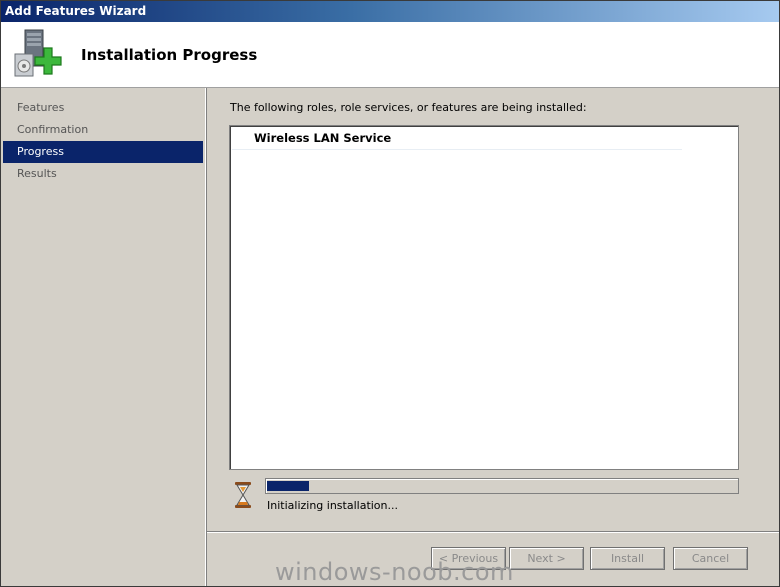 This screenshot has height=587, width=780. What do you see at coordinates (103, 130) in the screenshot?
I see `nav-item-confirmation: Confirmation` at bounding box center [103, 130].